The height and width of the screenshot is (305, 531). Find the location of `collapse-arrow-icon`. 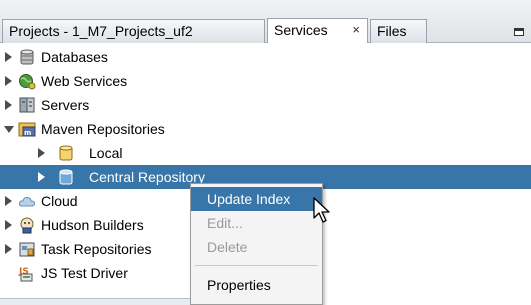

collapse-arrow-icon is located at coordinates (9, 129).